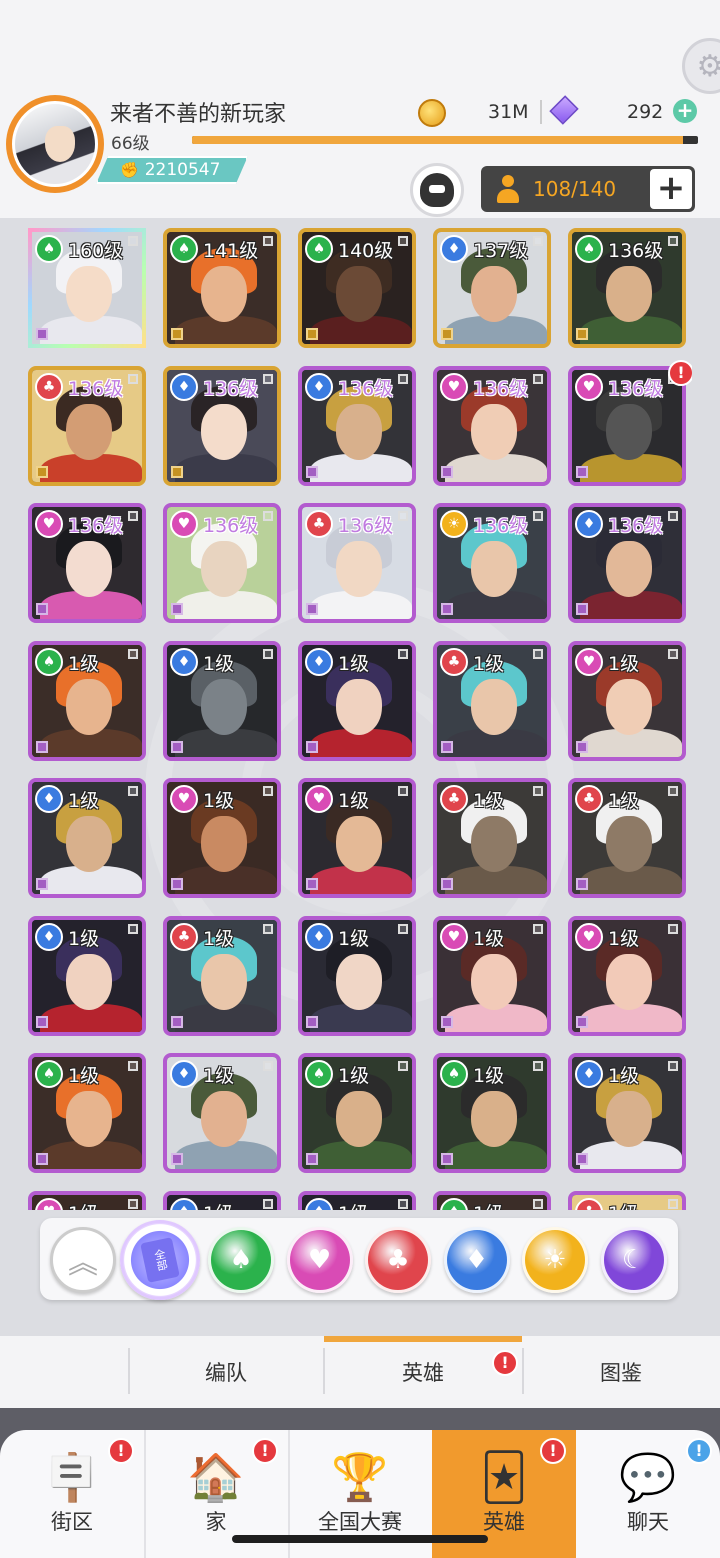 This screenshot has width=720, height=1558. Describe the element at coordinates (357, 288) in the screenshot. I see `hero-card: ♠ 140级` at that location.